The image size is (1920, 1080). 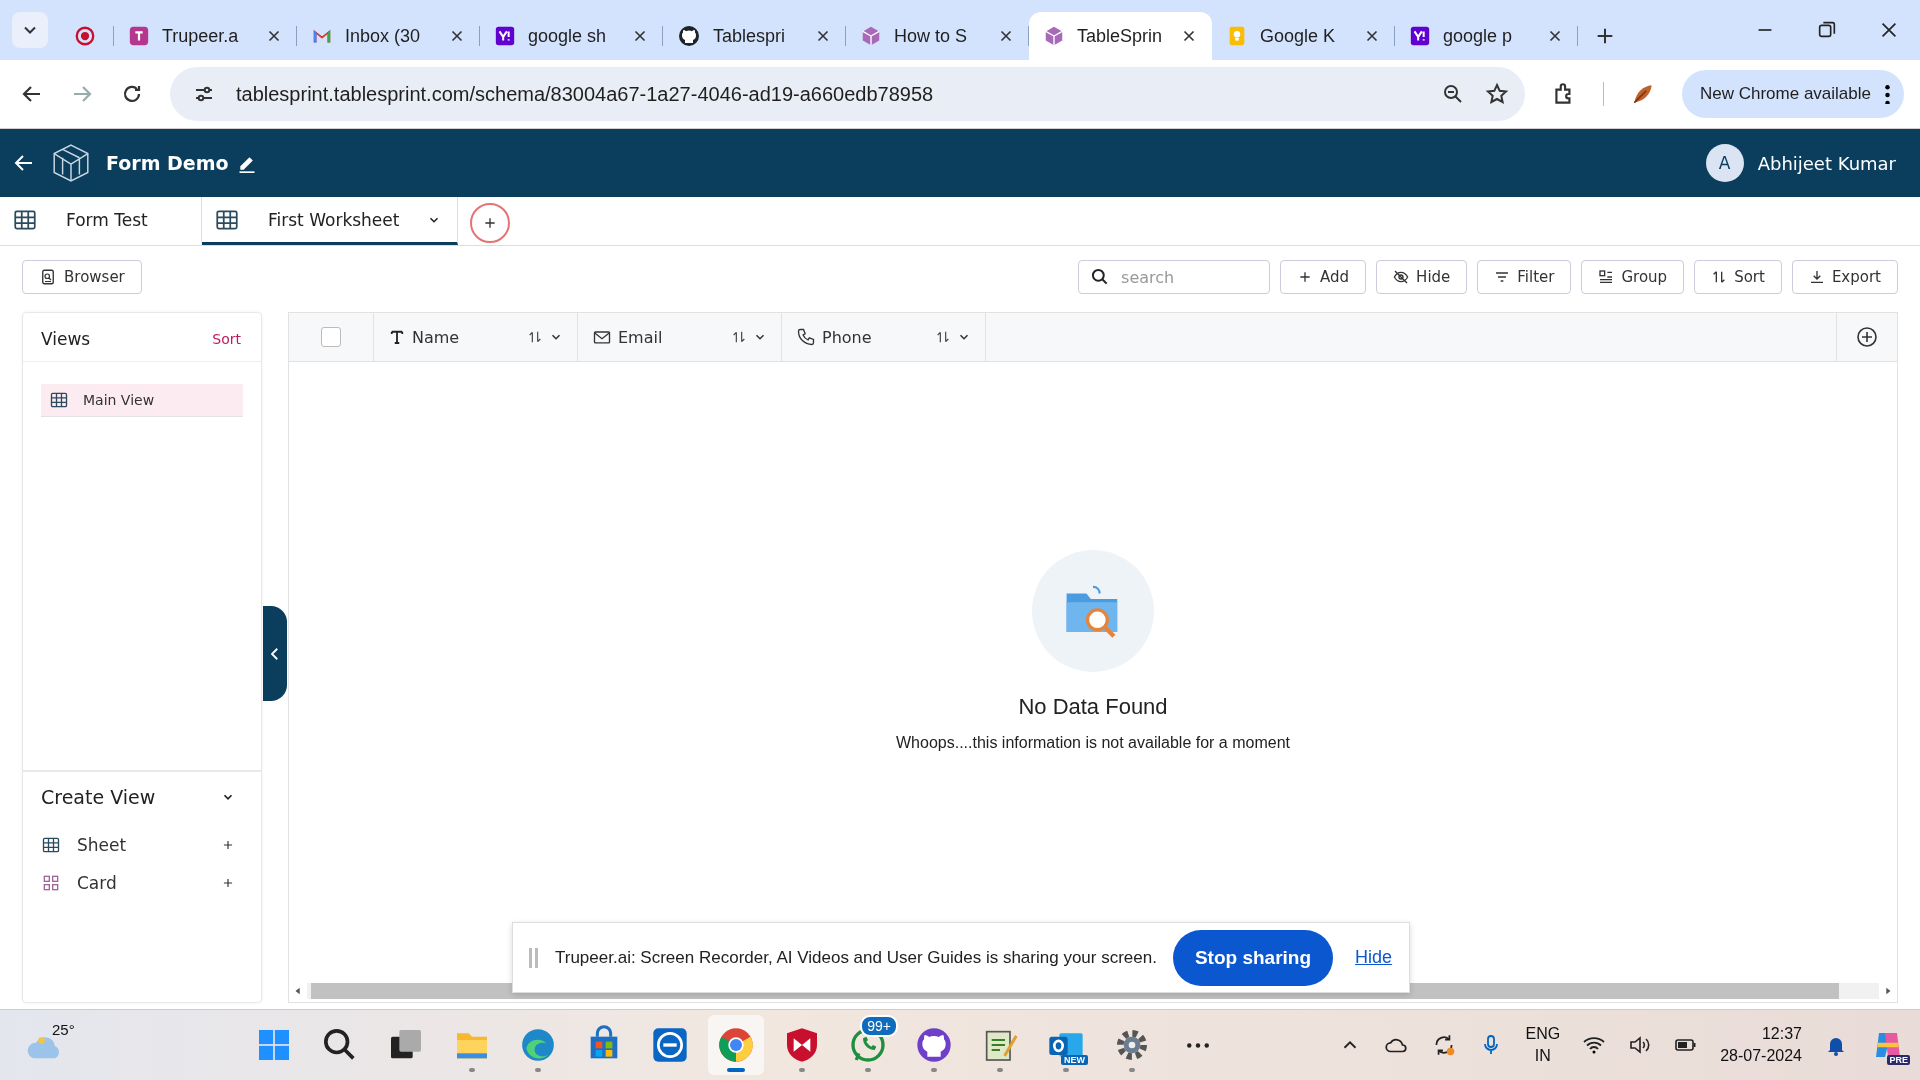 I want to click on panel-title: Views, so click(x=66, y=339).